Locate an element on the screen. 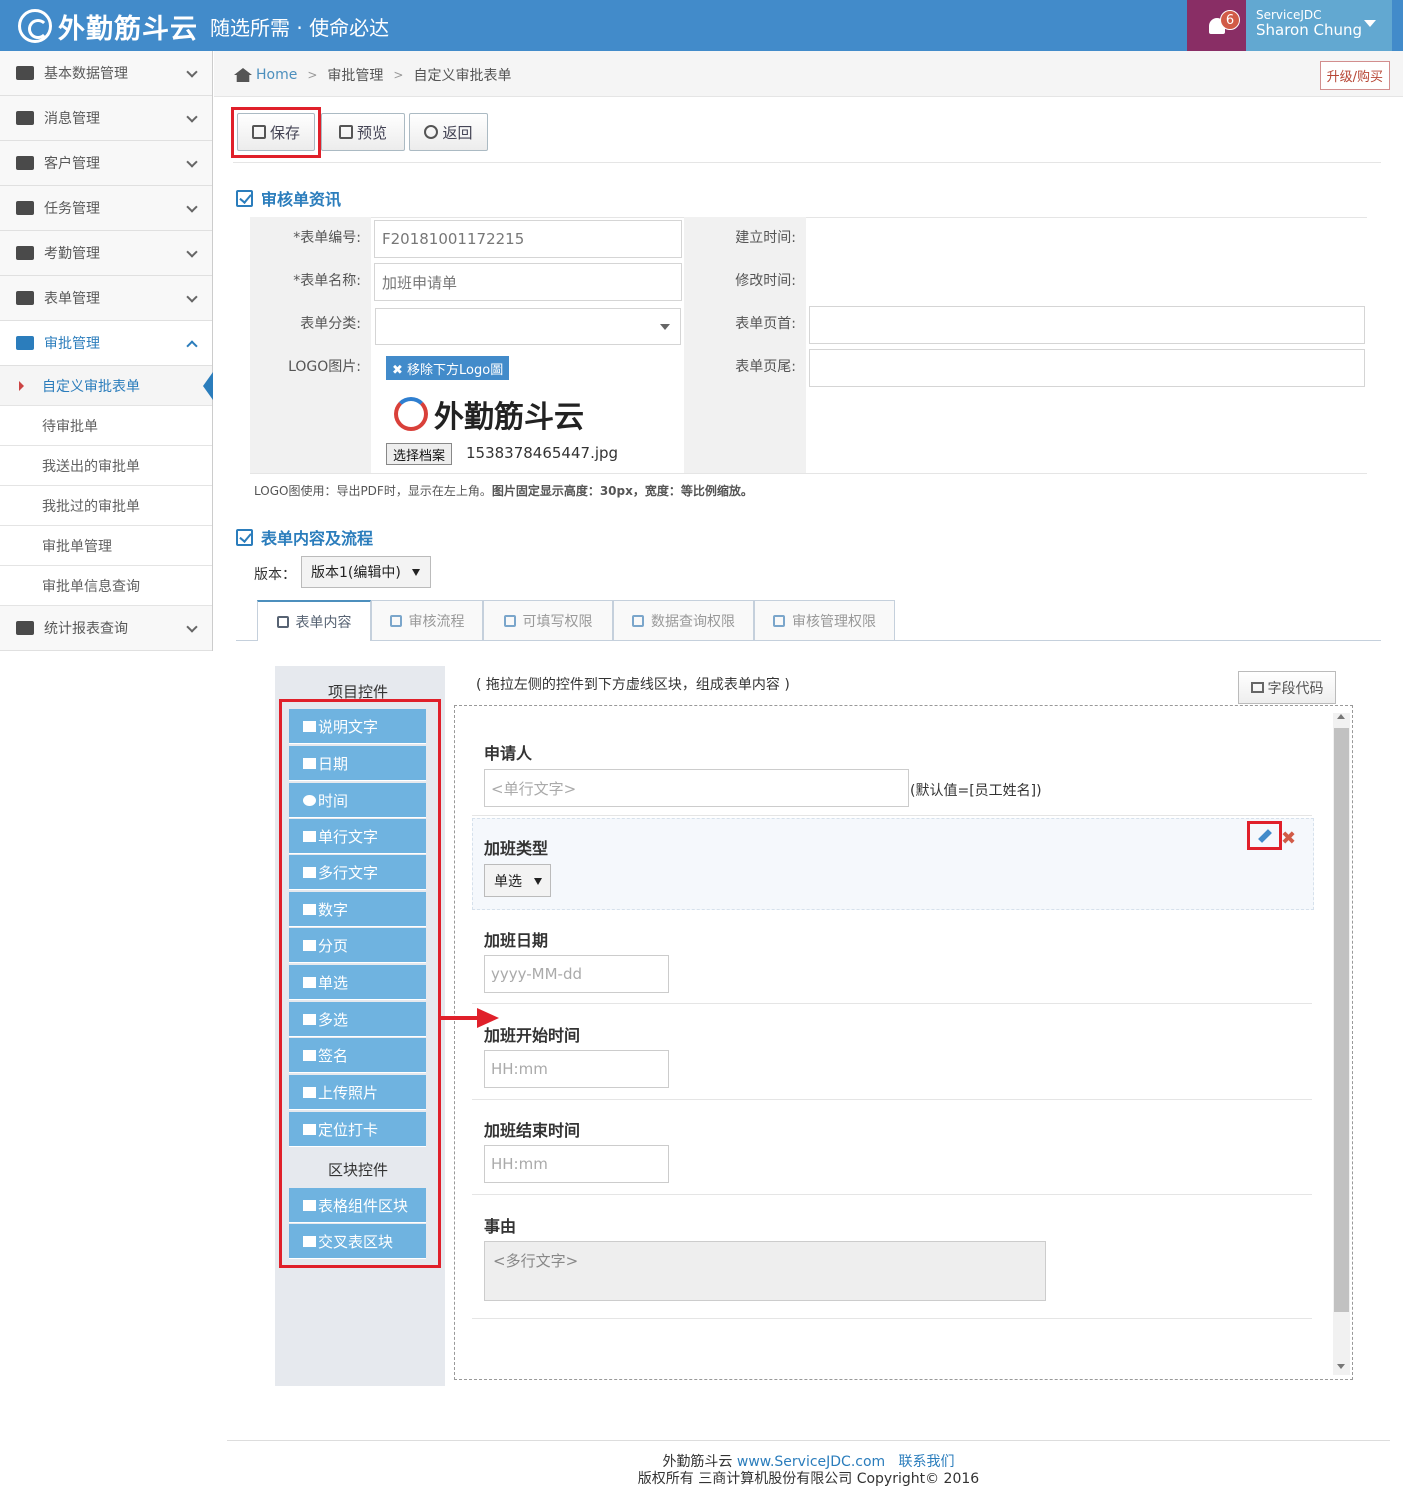 This screenshot has height=1496, width=1403. version-value: 版本1(编辑中) is located at coordinates (356, 573).